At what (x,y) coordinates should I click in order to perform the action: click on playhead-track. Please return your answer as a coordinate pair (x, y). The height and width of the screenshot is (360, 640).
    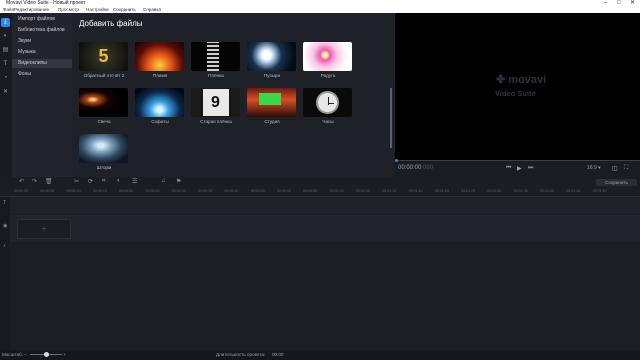
    Looking at the image, I should click on (517, 160).